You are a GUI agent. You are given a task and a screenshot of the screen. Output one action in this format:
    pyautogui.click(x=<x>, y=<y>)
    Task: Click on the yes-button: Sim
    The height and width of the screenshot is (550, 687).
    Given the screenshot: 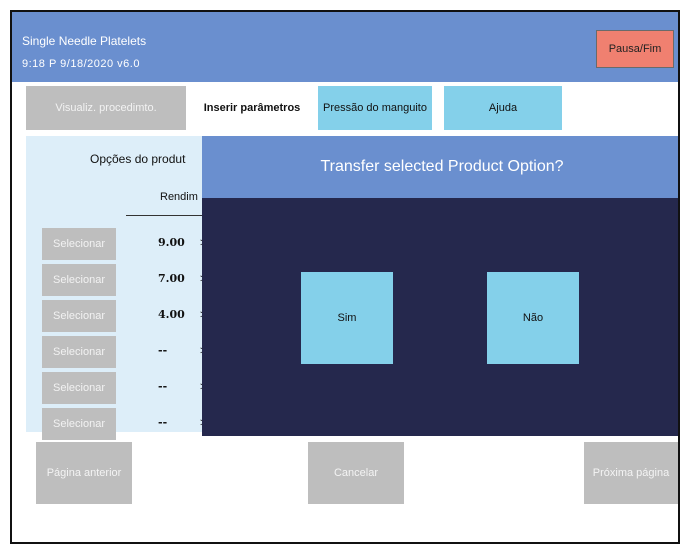 What is the action you would take?
    pyautogui.click(x=347, y=318)
    